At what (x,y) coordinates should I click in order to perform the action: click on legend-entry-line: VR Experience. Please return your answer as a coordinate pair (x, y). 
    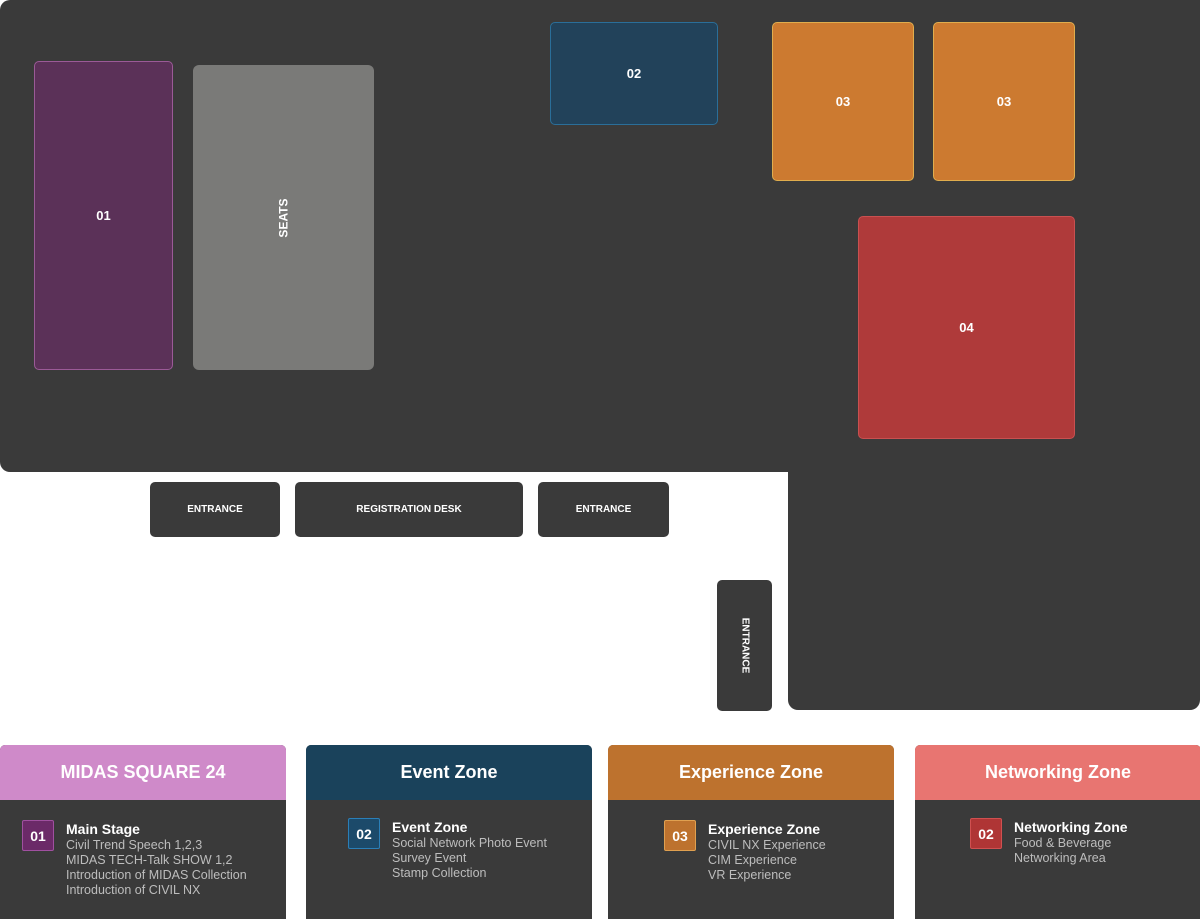
    Looking at the image, I should click on (750, 875).